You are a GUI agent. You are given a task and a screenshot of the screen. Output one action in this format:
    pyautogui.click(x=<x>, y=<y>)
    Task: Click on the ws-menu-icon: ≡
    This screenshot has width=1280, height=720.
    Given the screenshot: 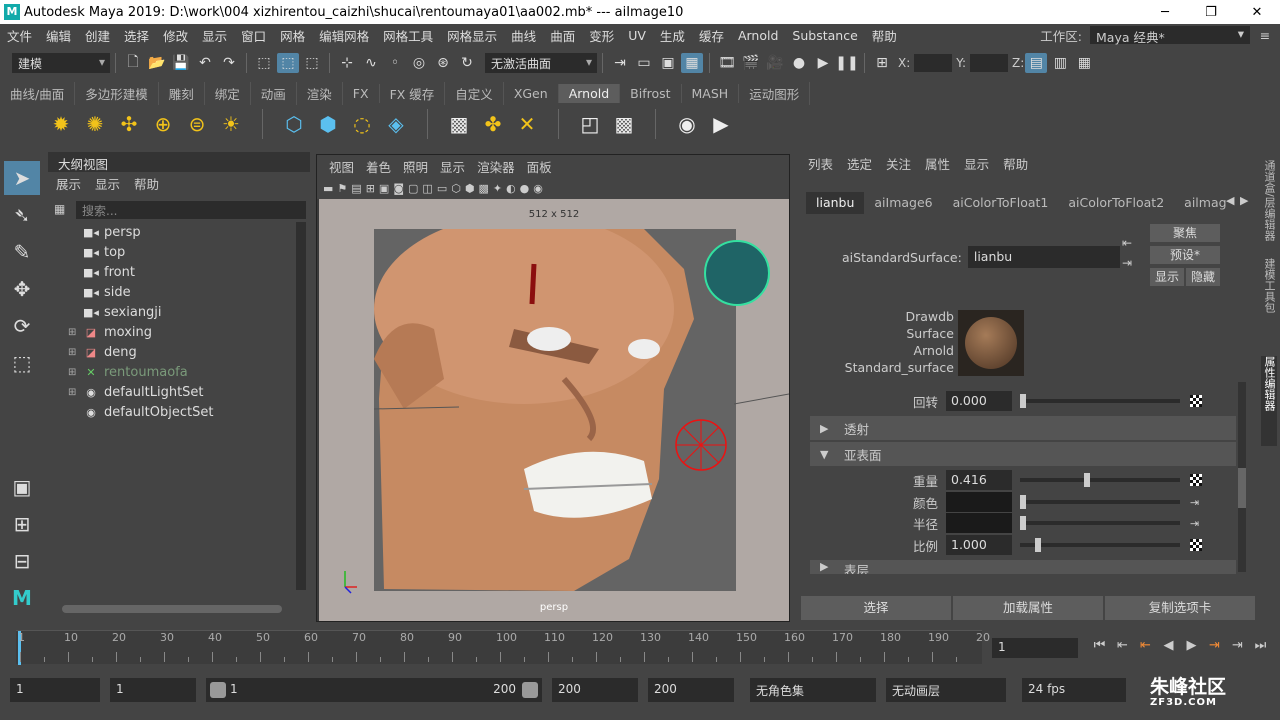 What is the action you would take?
    pyautogui.click(x=1265, y=35)
    